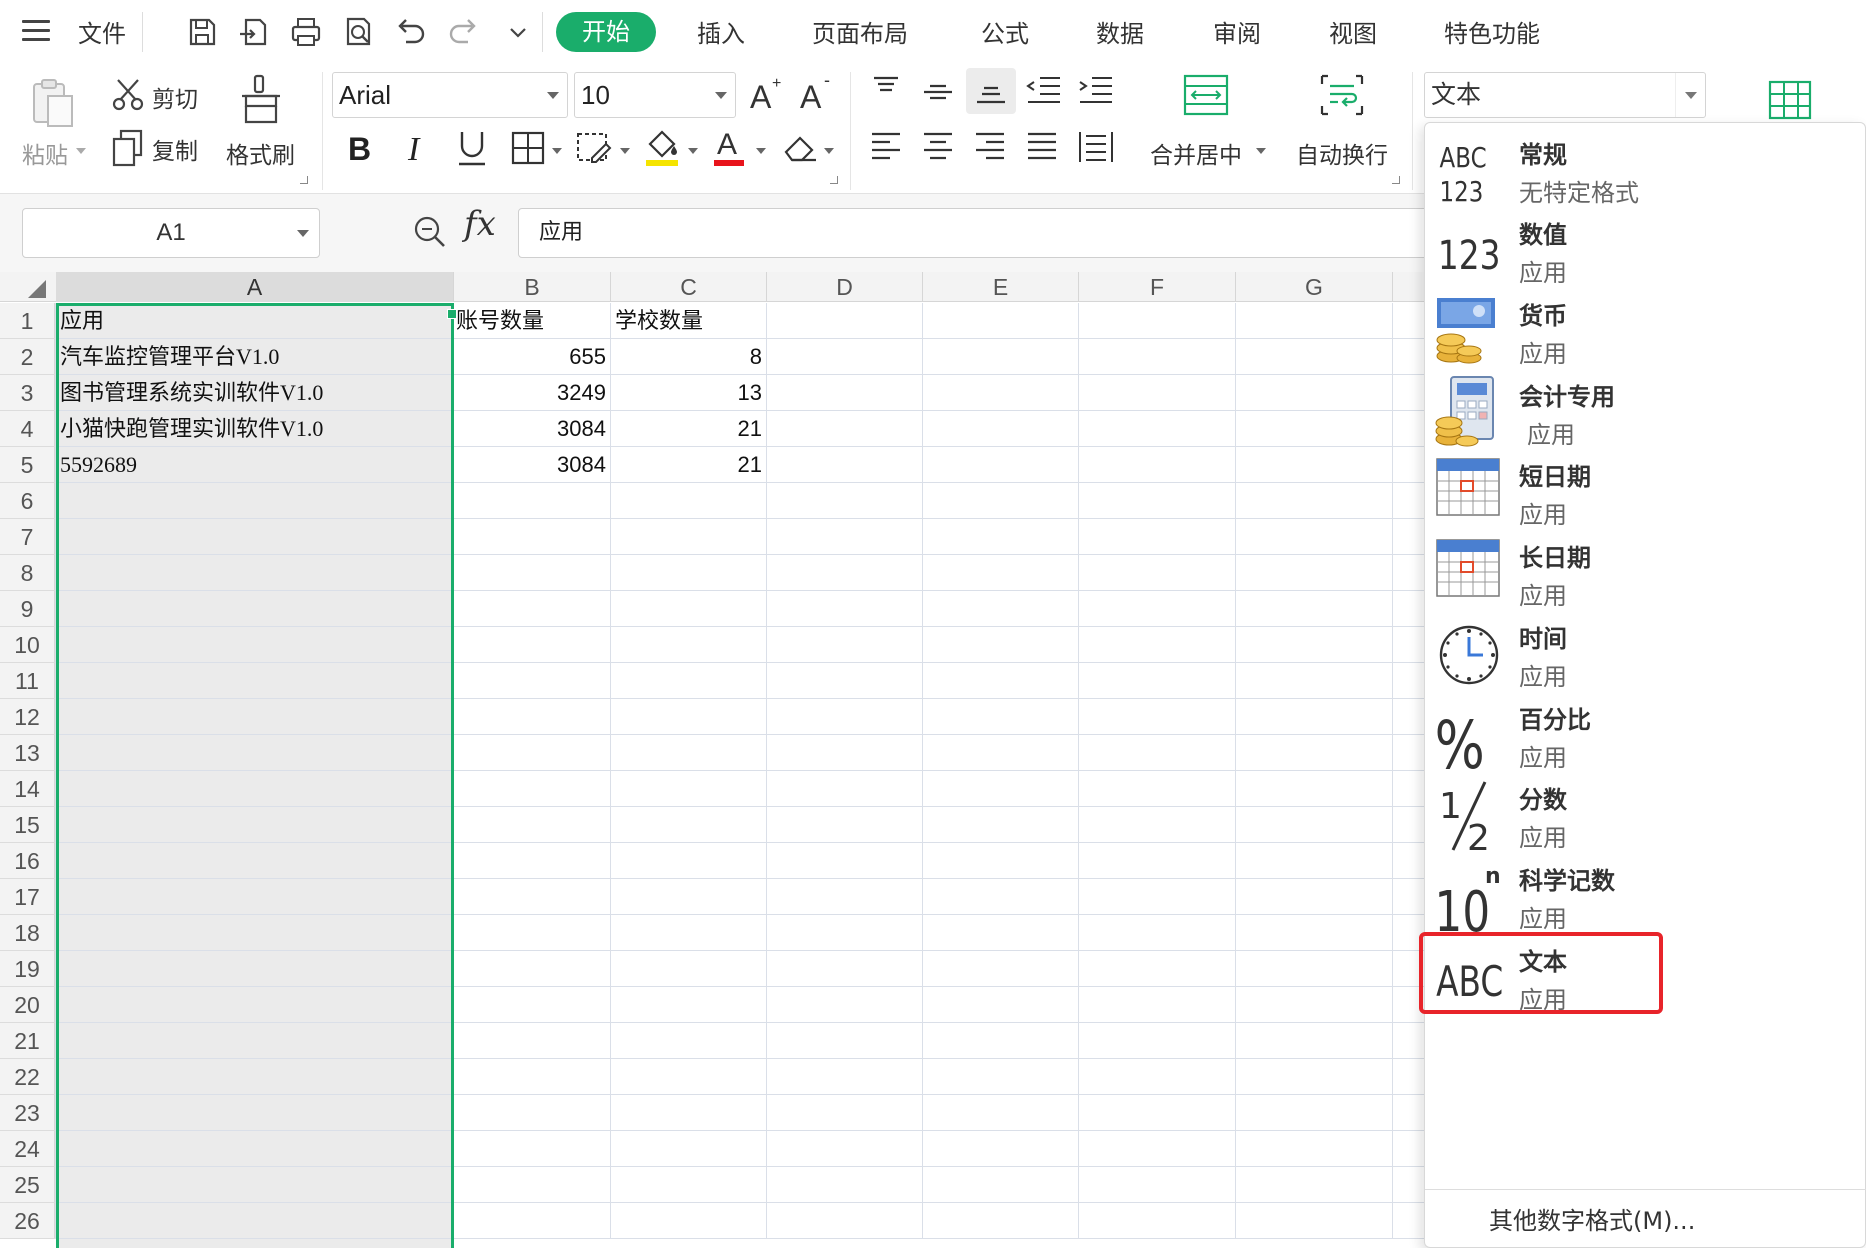 The height and width of the screenshot is (1248, 1866). What do you see at coordinates (532, 357) in the screenshot?
I see `cell-B2: 655` at bounding box center [532, 357].